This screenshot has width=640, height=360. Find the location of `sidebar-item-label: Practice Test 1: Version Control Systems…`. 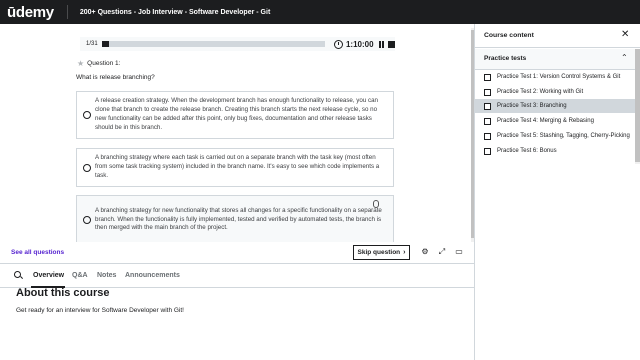

sidebar-item-label: Practice Test 1: Version Control Systems… is located at coordinates (559, 77).